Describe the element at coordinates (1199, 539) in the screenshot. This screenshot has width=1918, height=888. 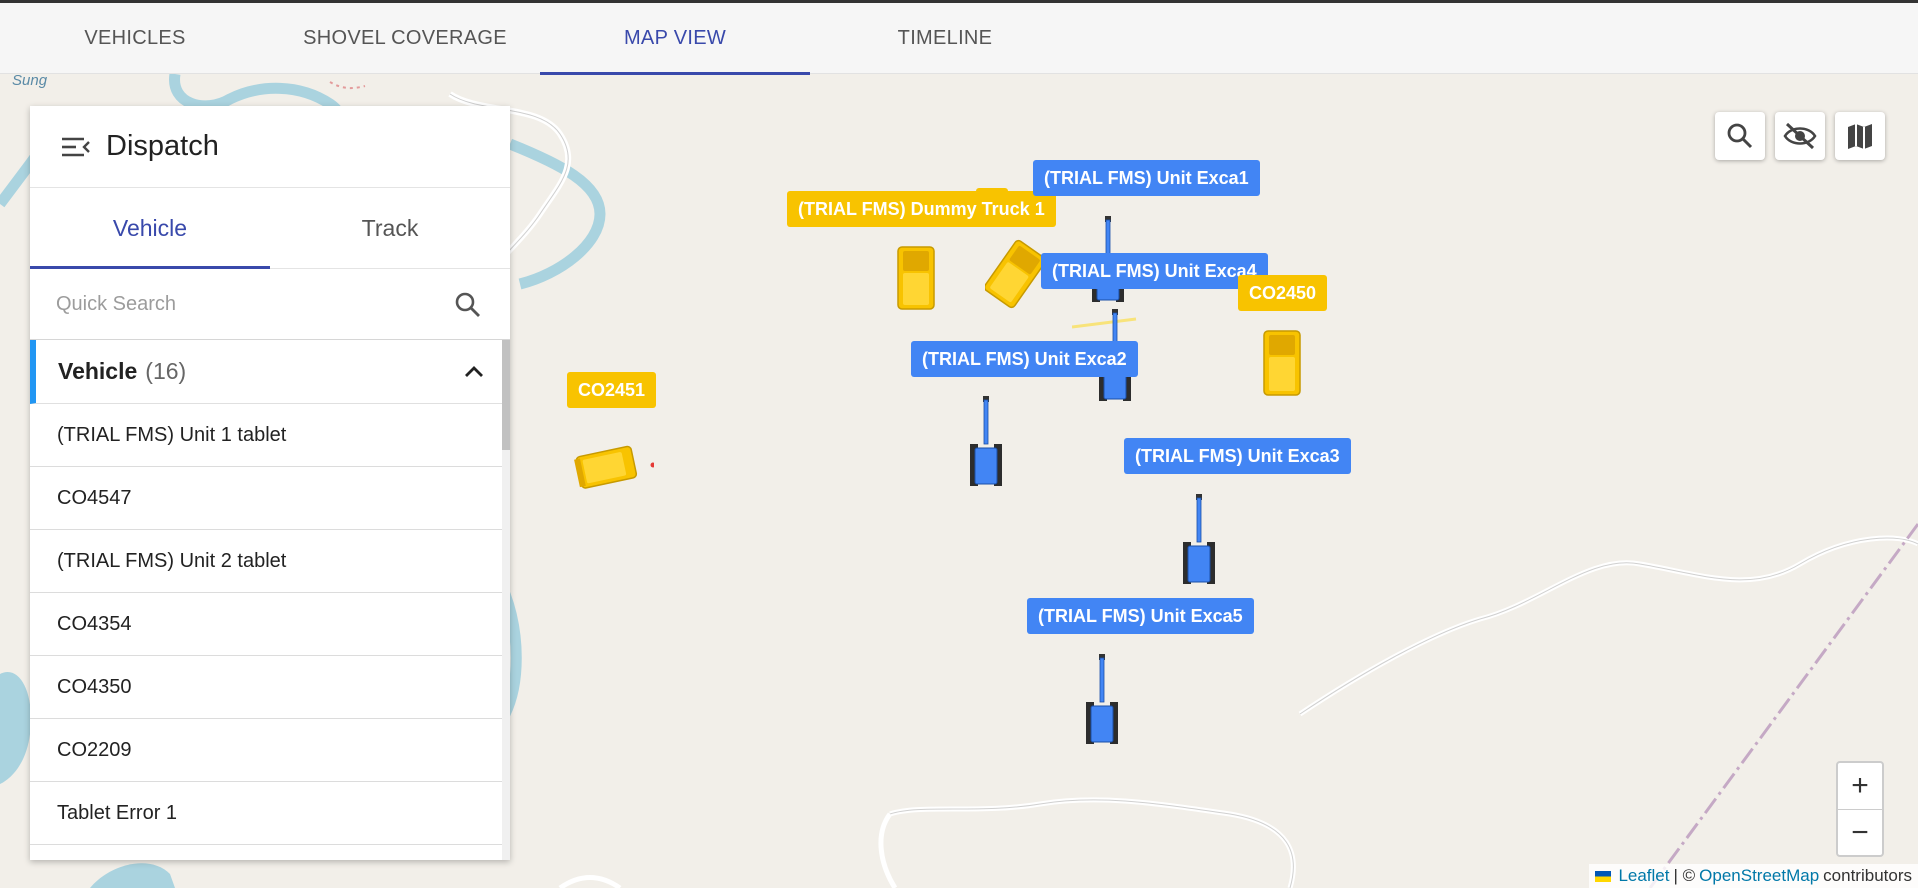
I see `excavator-marker-exca3` at that location.